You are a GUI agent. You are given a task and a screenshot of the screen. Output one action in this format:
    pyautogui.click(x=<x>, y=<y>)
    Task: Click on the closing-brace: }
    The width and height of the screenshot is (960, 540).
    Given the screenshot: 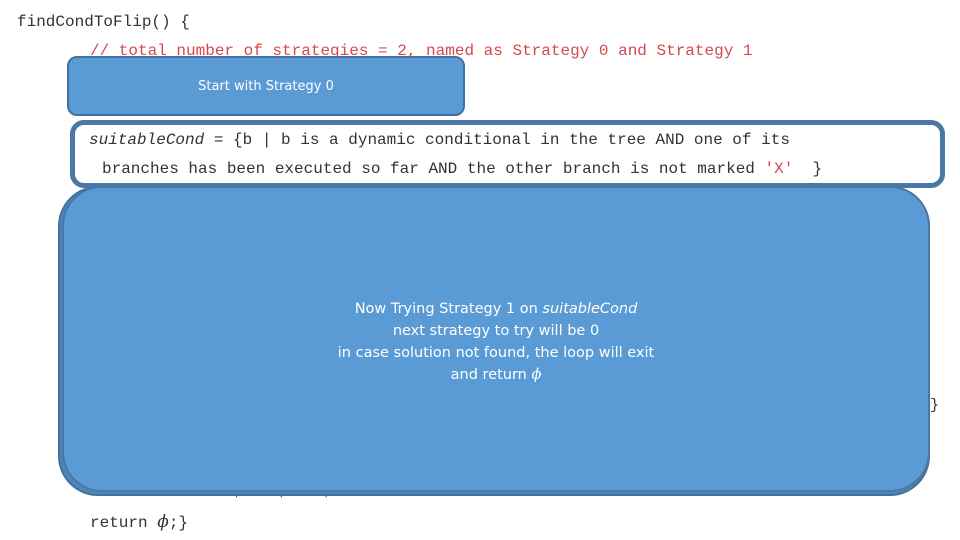 What is the action you would take?
    pyautogui.click(x=935, y=405)
    